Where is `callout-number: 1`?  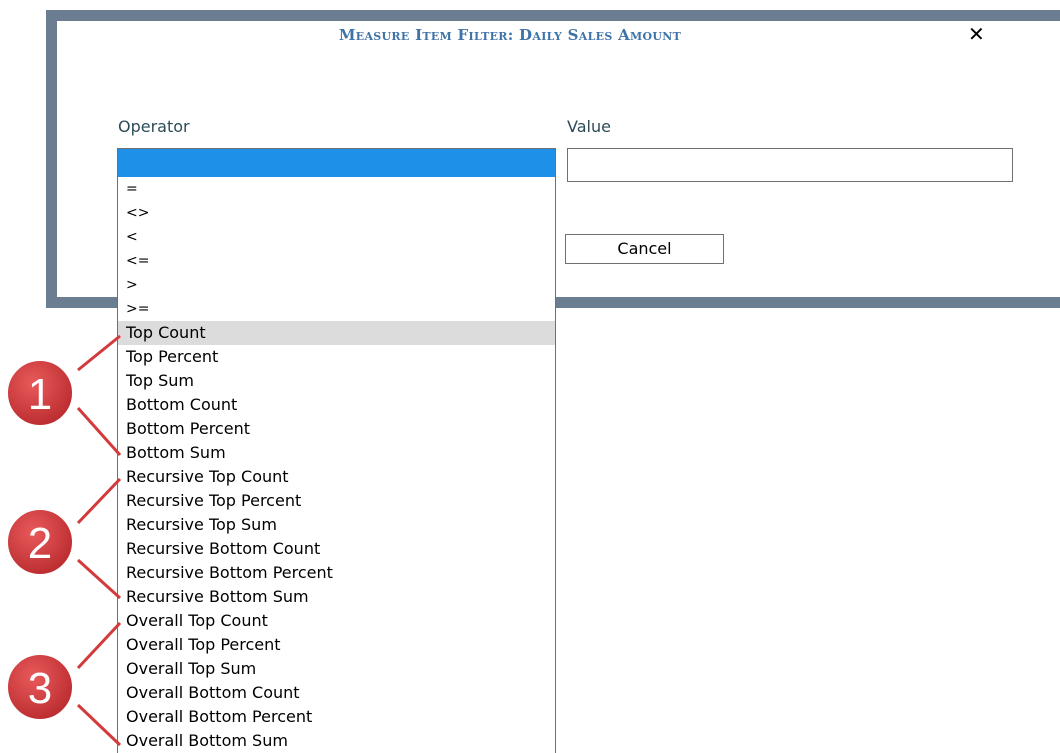
callout-number: 1 is located at coordinates (40, 394).